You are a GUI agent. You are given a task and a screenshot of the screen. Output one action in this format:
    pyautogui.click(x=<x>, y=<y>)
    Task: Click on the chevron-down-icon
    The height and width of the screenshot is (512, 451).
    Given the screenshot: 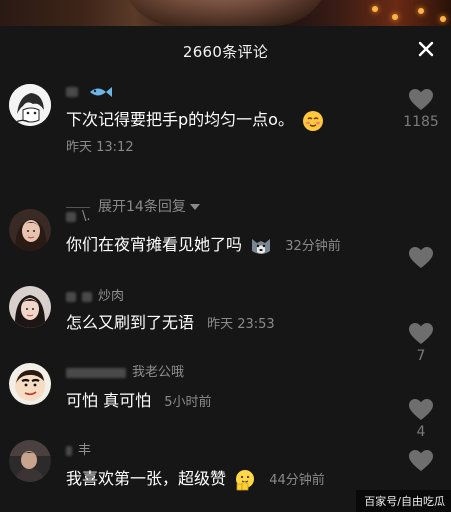 What is the action you would take?
    pyautogui.click(x=194, y=207)
    